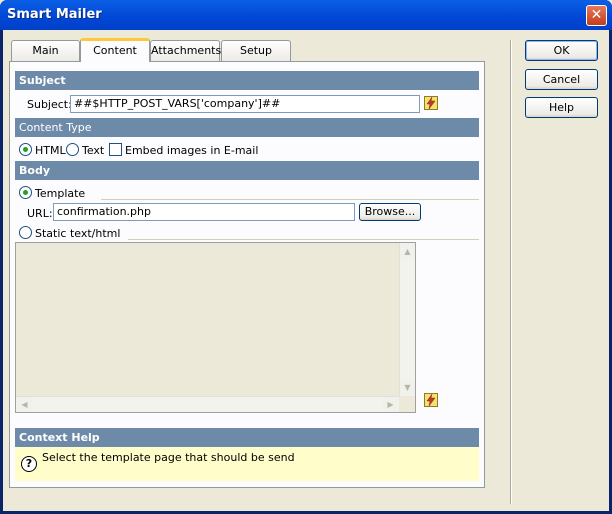 This screenshot has width=612, height=514. Describe the element at coordinates (390, 404) in the screenshot. I see `scroll-right-arrow-icon: ▶` at that location.